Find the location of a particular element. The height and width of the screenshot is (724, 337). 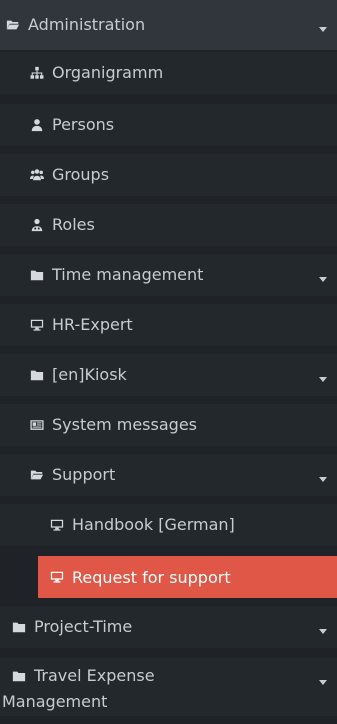

group-icon is located at coordinates (37, 175).